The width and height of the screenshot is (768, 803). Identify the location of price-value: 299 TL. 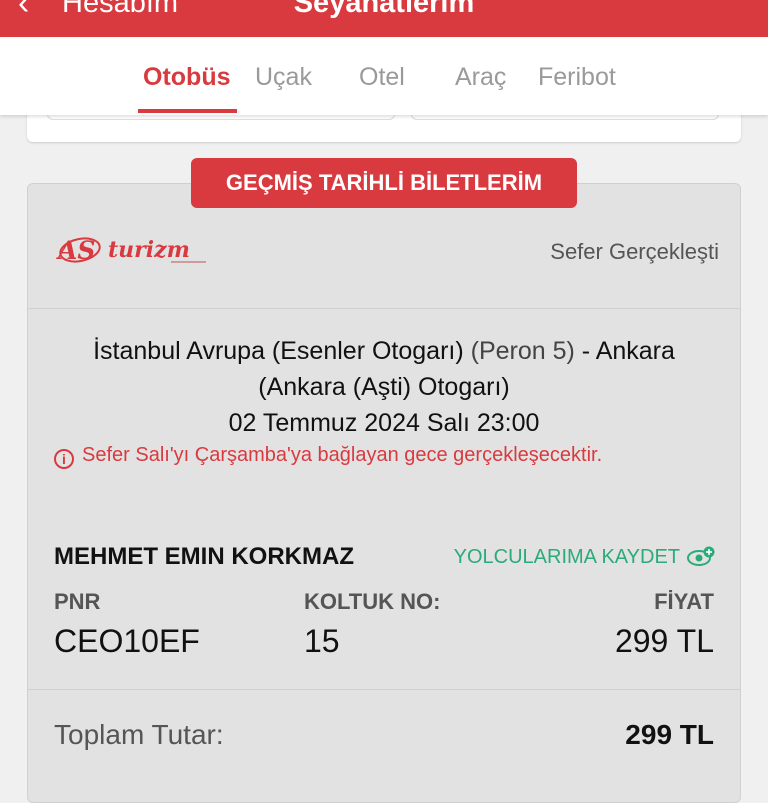
(664, 641).